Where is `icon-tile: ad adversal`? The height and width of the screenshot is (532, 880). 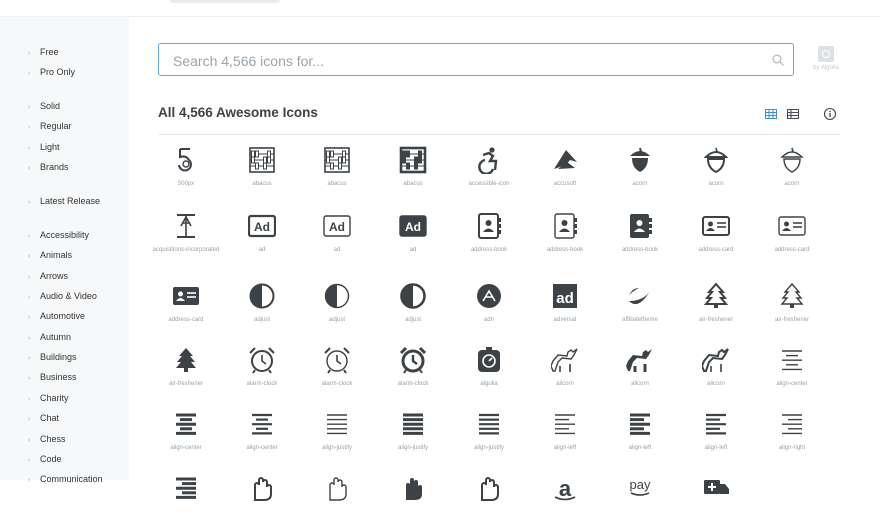
icon-tile: ad adversal is located at coordinates (565, 307).